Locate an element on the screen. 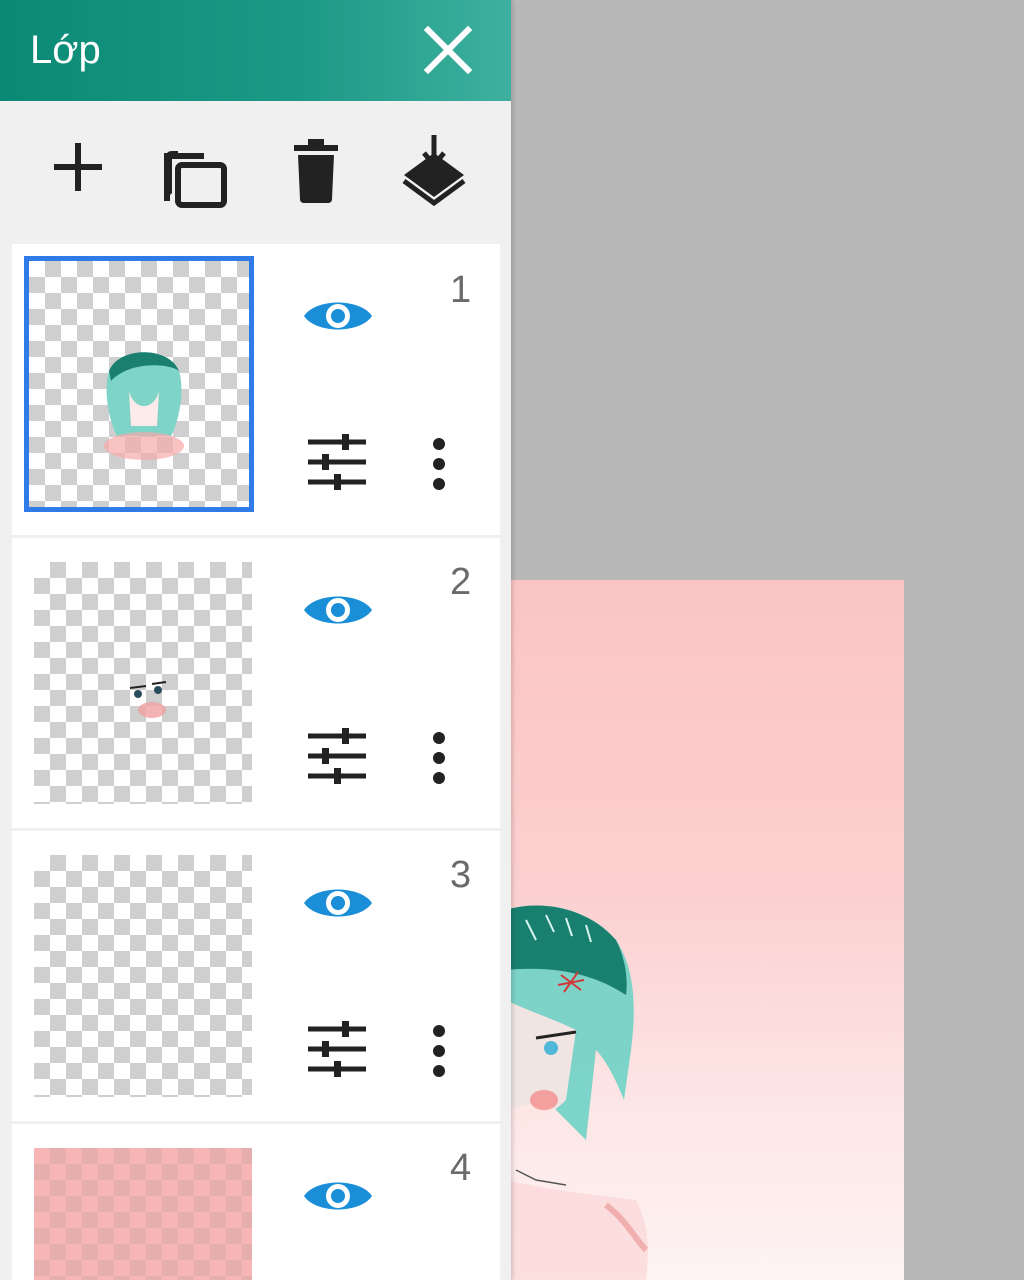 This screenshot has width=1024, height=1280. close-icon is located at coordinates (448, 50).